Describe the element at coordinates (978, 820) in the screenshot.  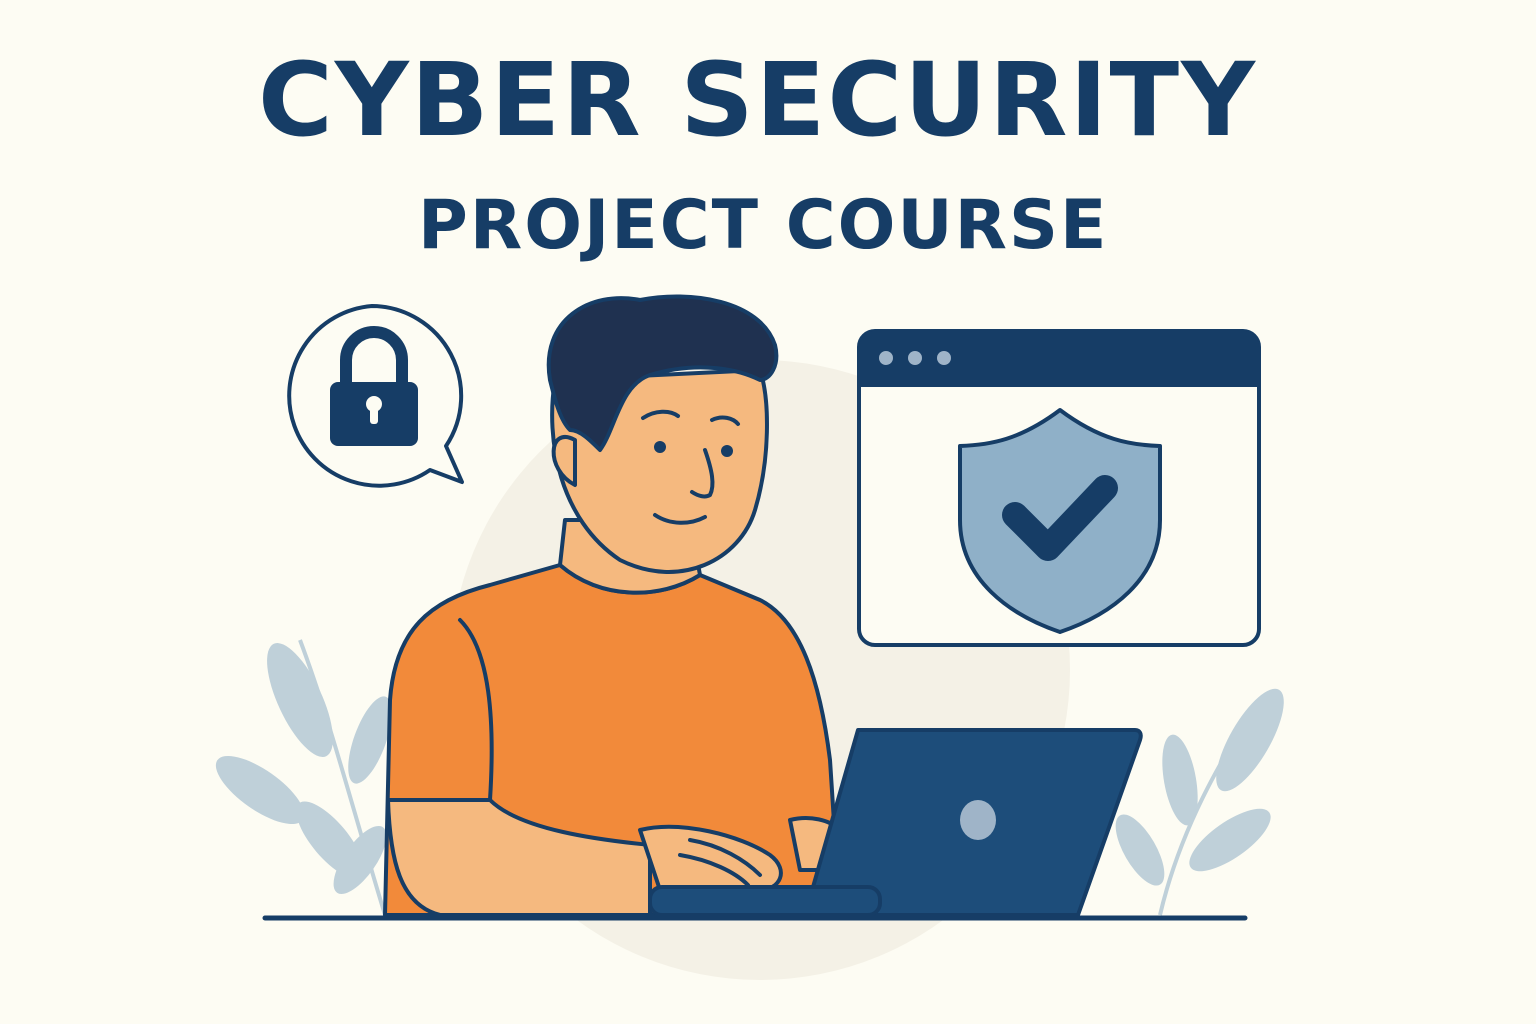
I see `laptop-logo-icon` at that location.